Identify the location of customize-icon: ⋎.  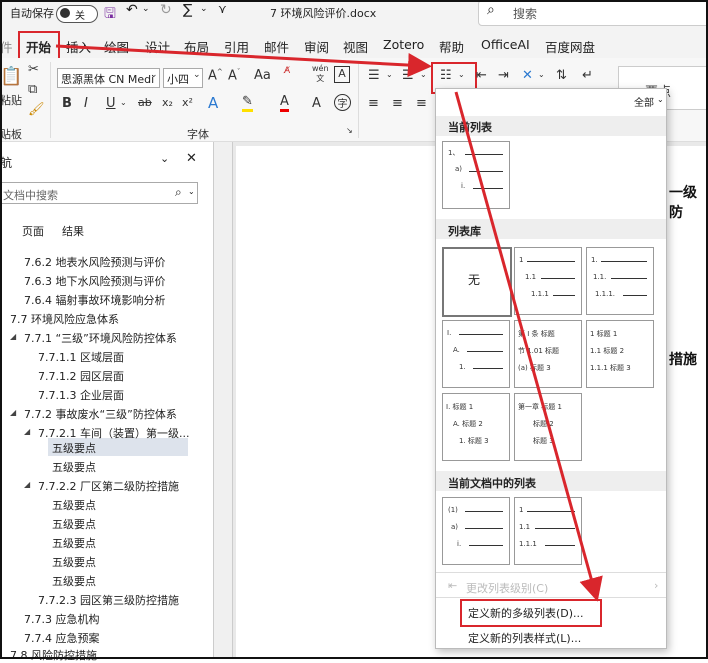
(222, 9).